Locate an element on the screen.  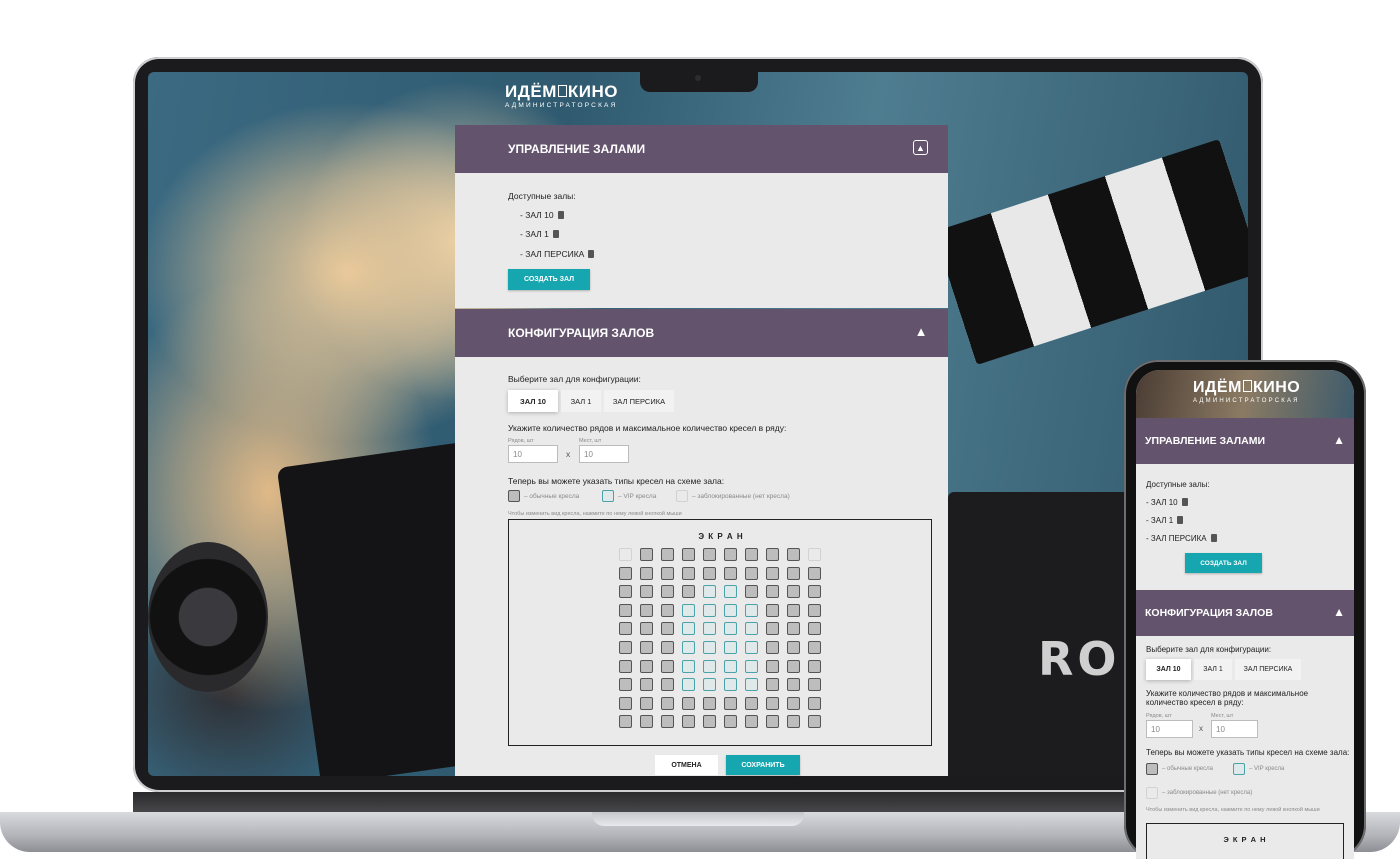
halls-panel-header: Управление залами ▲ is located at coordinates (701, 149).